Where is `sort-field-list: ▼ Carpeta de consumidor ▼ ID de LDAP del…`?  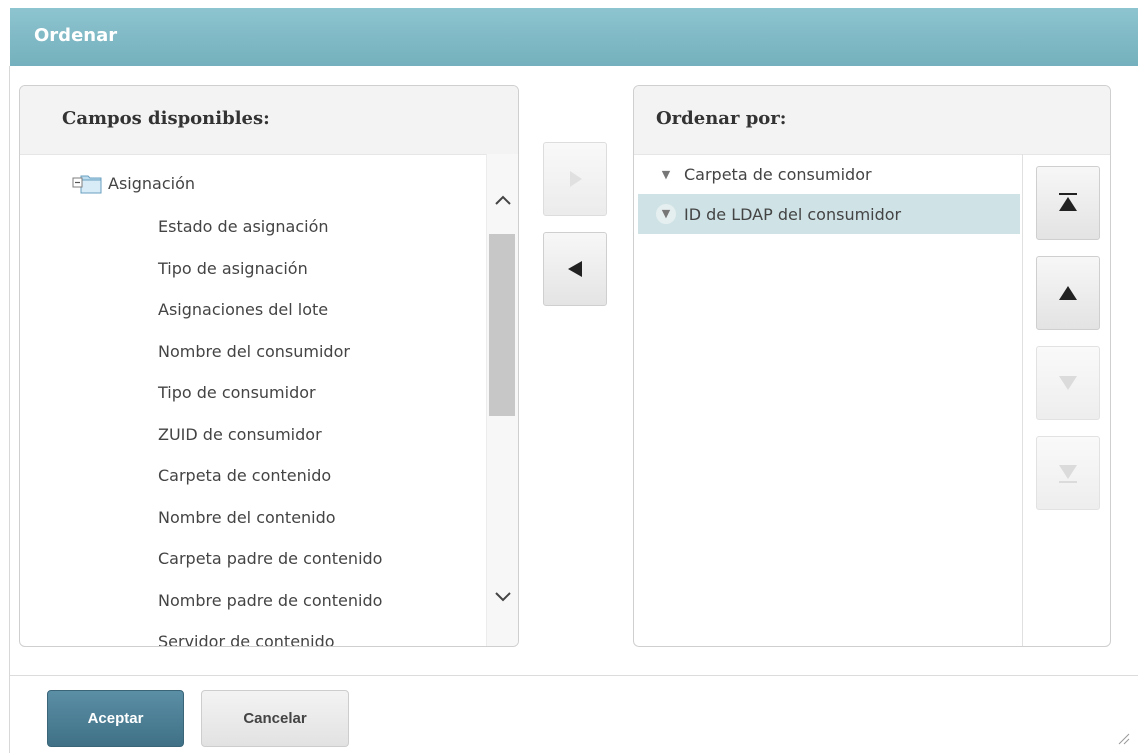 sort-field-list: ▼ Carpeta de consumidor ▼ ID de LDAP del… is located at coordinates (829, 194).